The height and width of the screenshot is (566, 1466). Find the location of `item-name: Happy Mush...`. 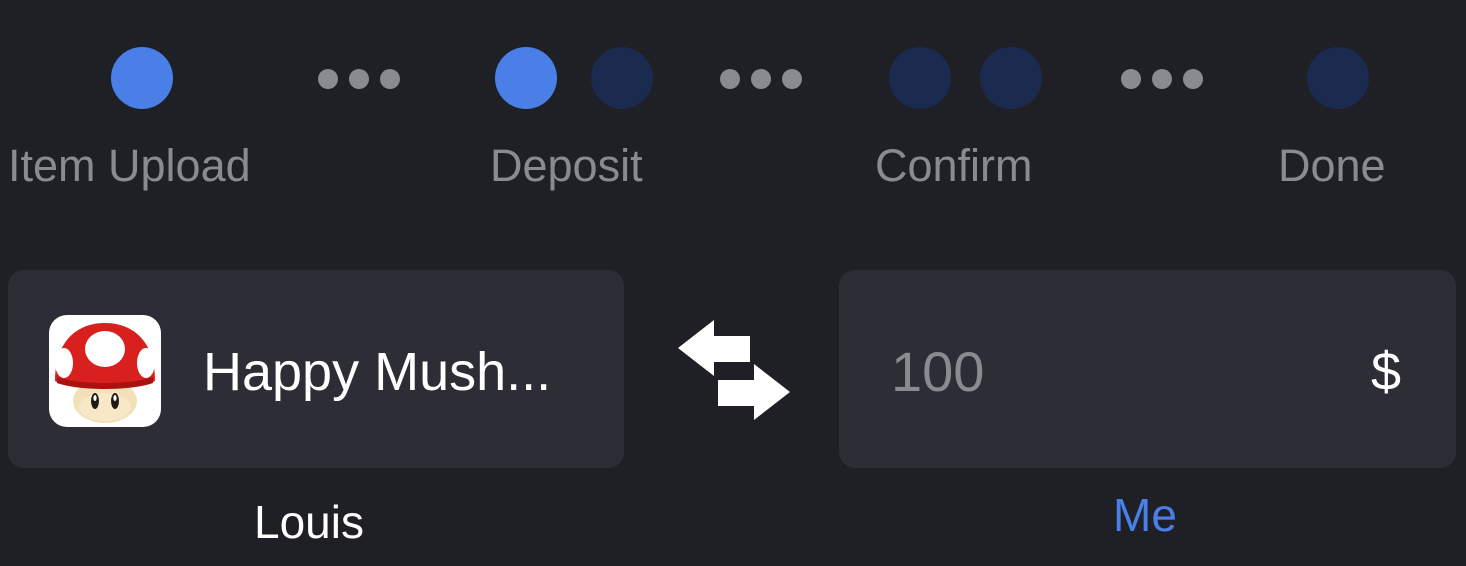

item-name: Happy Mush... is located at coordinates (377, 372).